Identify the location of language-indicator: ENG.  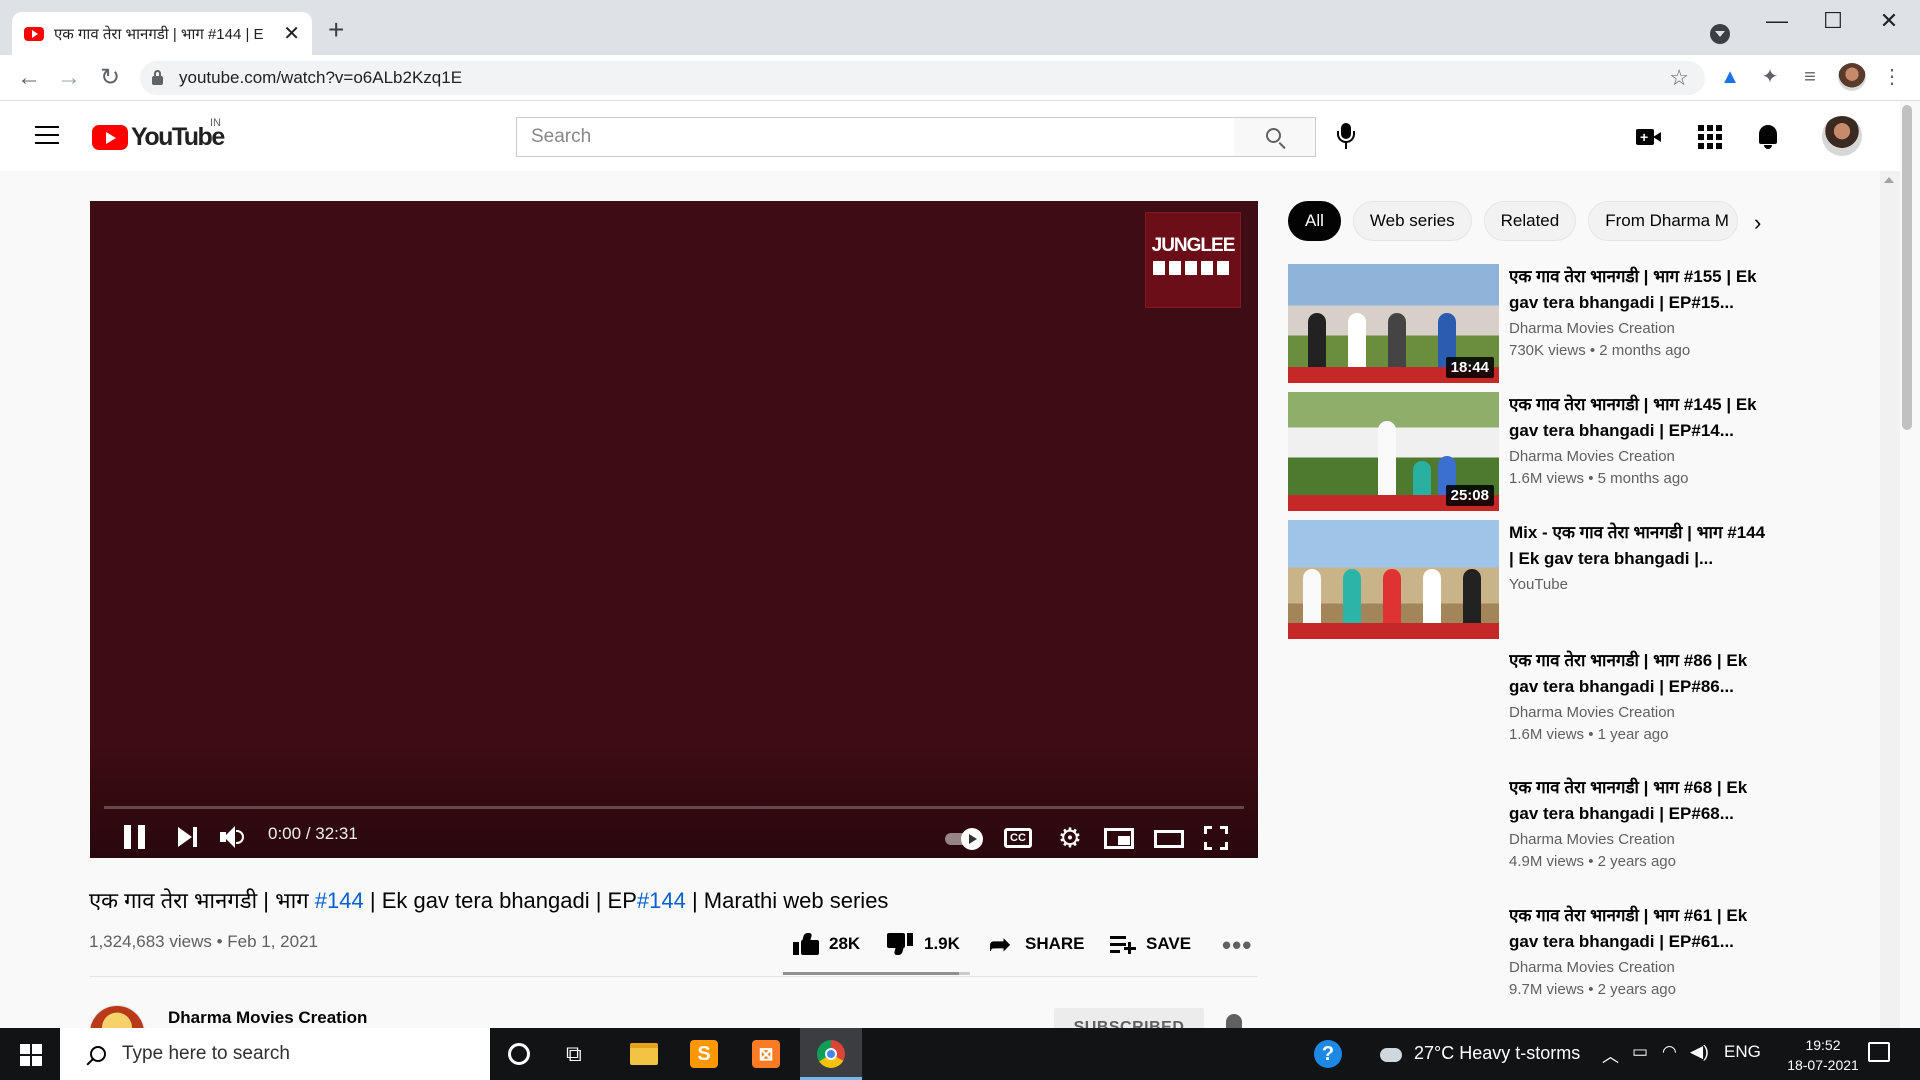
(1742, 1052).